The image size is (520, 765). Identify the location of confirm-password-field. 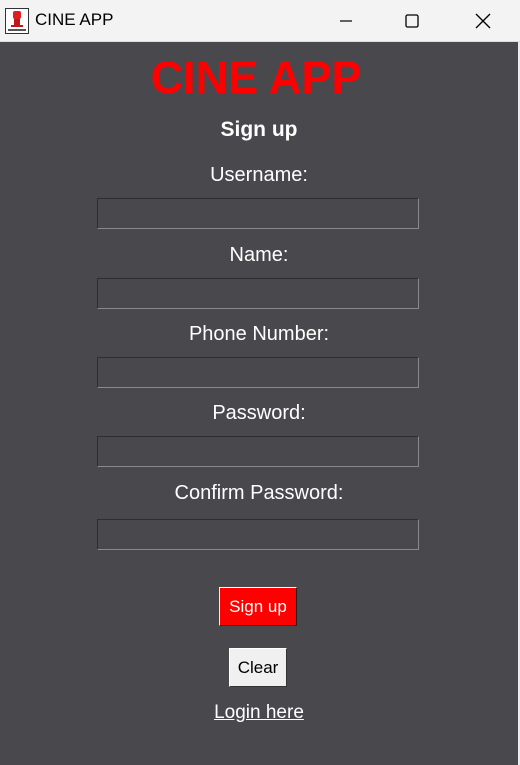
(258, 534).